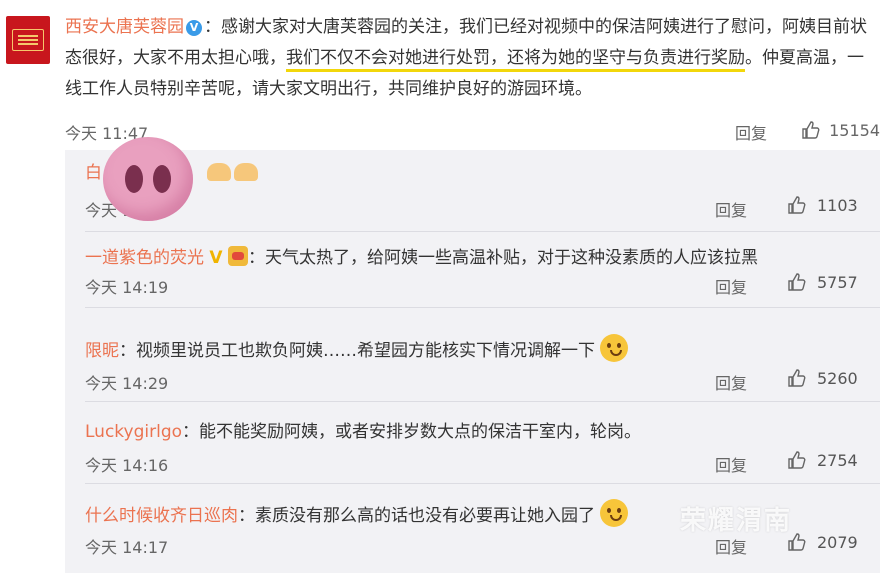  I want to click on like-count: 5757, so click(837, 282).